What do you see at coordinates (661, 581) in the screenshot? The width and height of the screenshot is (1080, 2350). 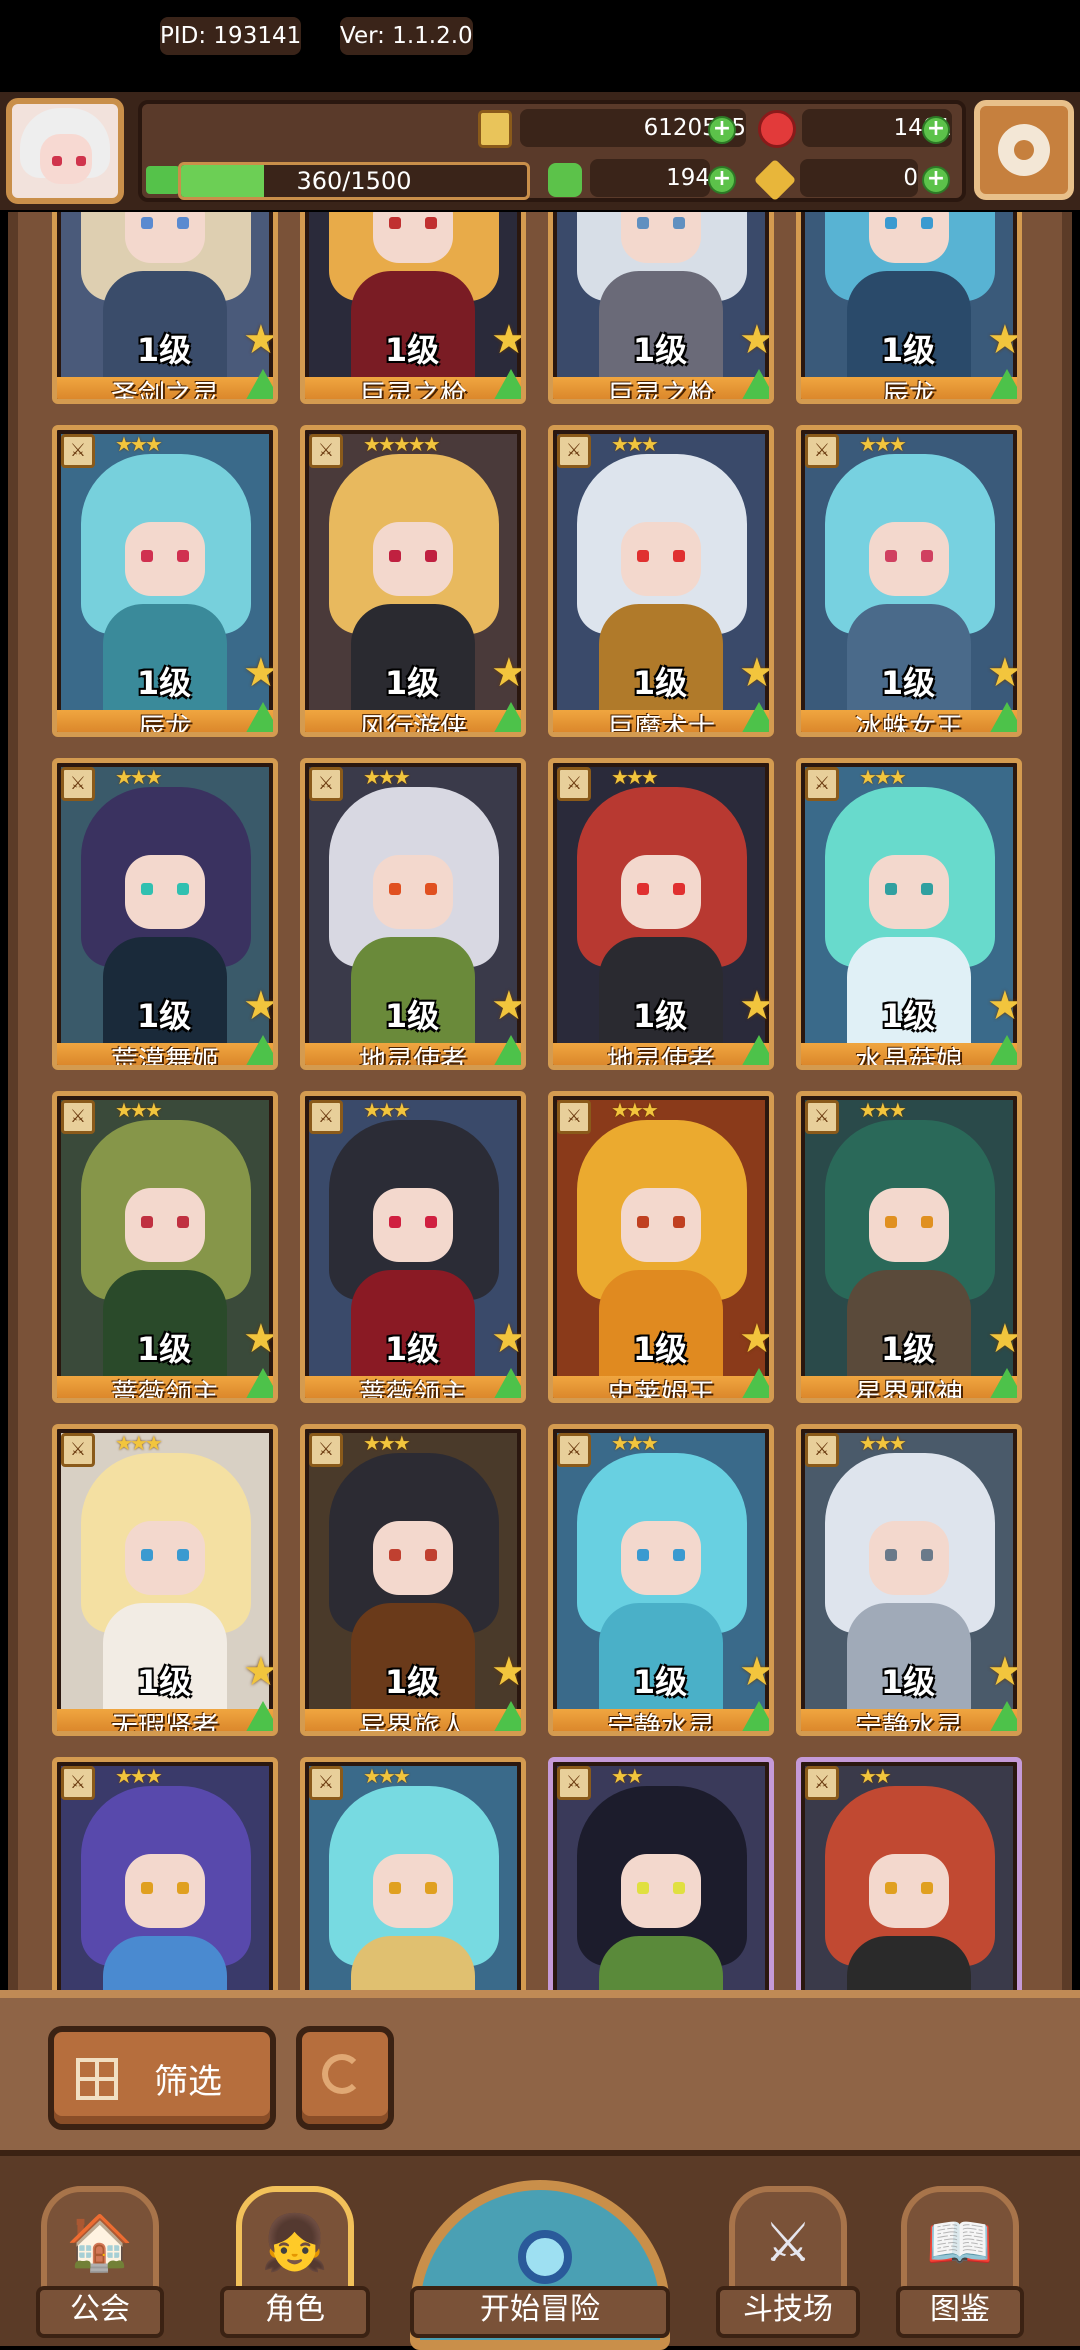 I see `character-card: ⚔ ★★★ 1级 ★ 巨魔术士` at bounding box center [661, 581].